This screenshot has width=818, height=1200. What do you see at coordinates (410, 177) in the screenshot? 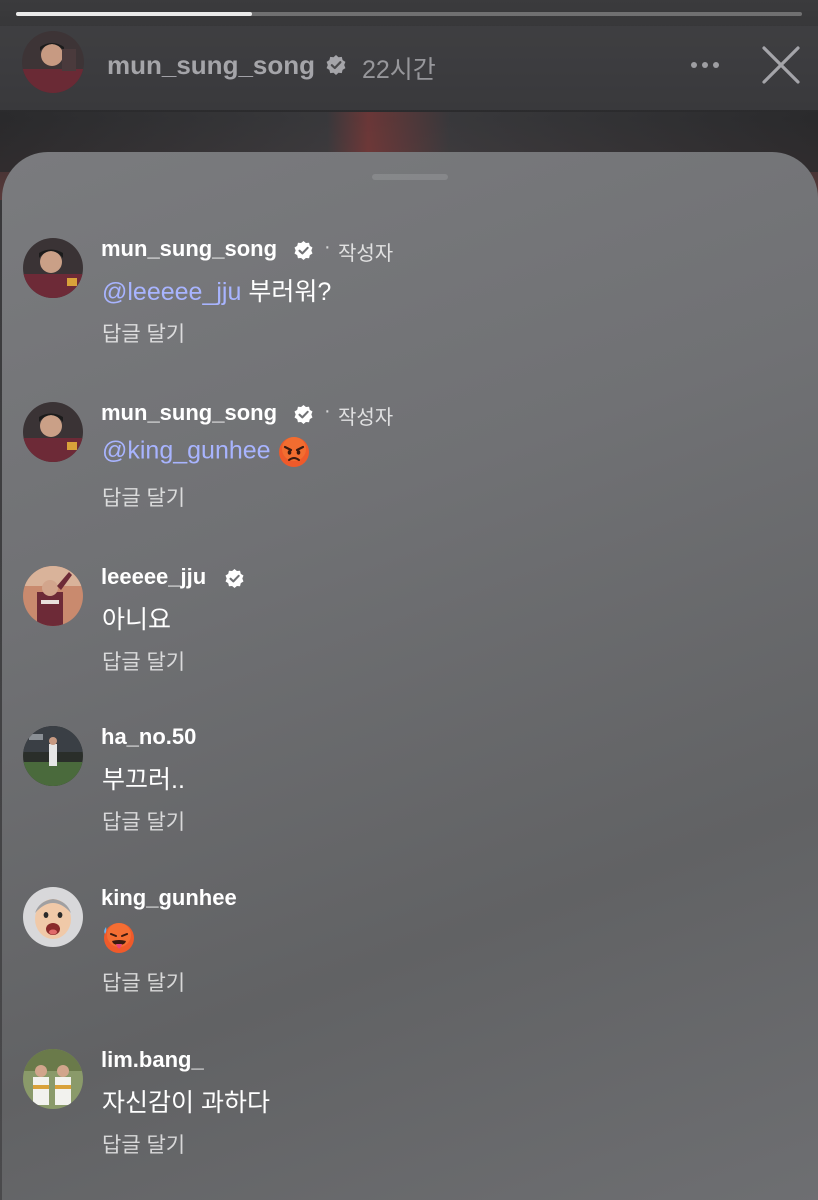
I see `sheet-grabber` at bounding box center [410, 177].